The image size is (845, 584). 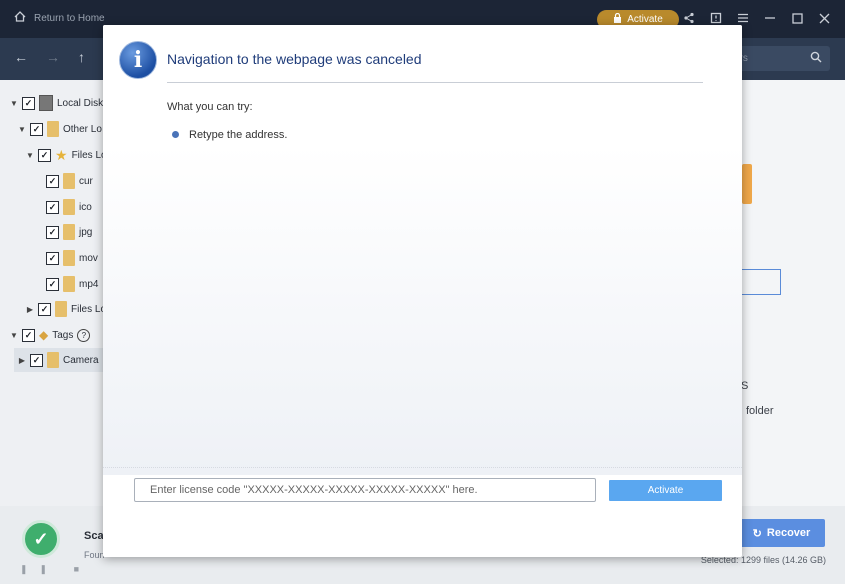 What do you see at coordinates (46, 103) in the screenshot?
I see `disk-icon` at bounding box center [46, 103].